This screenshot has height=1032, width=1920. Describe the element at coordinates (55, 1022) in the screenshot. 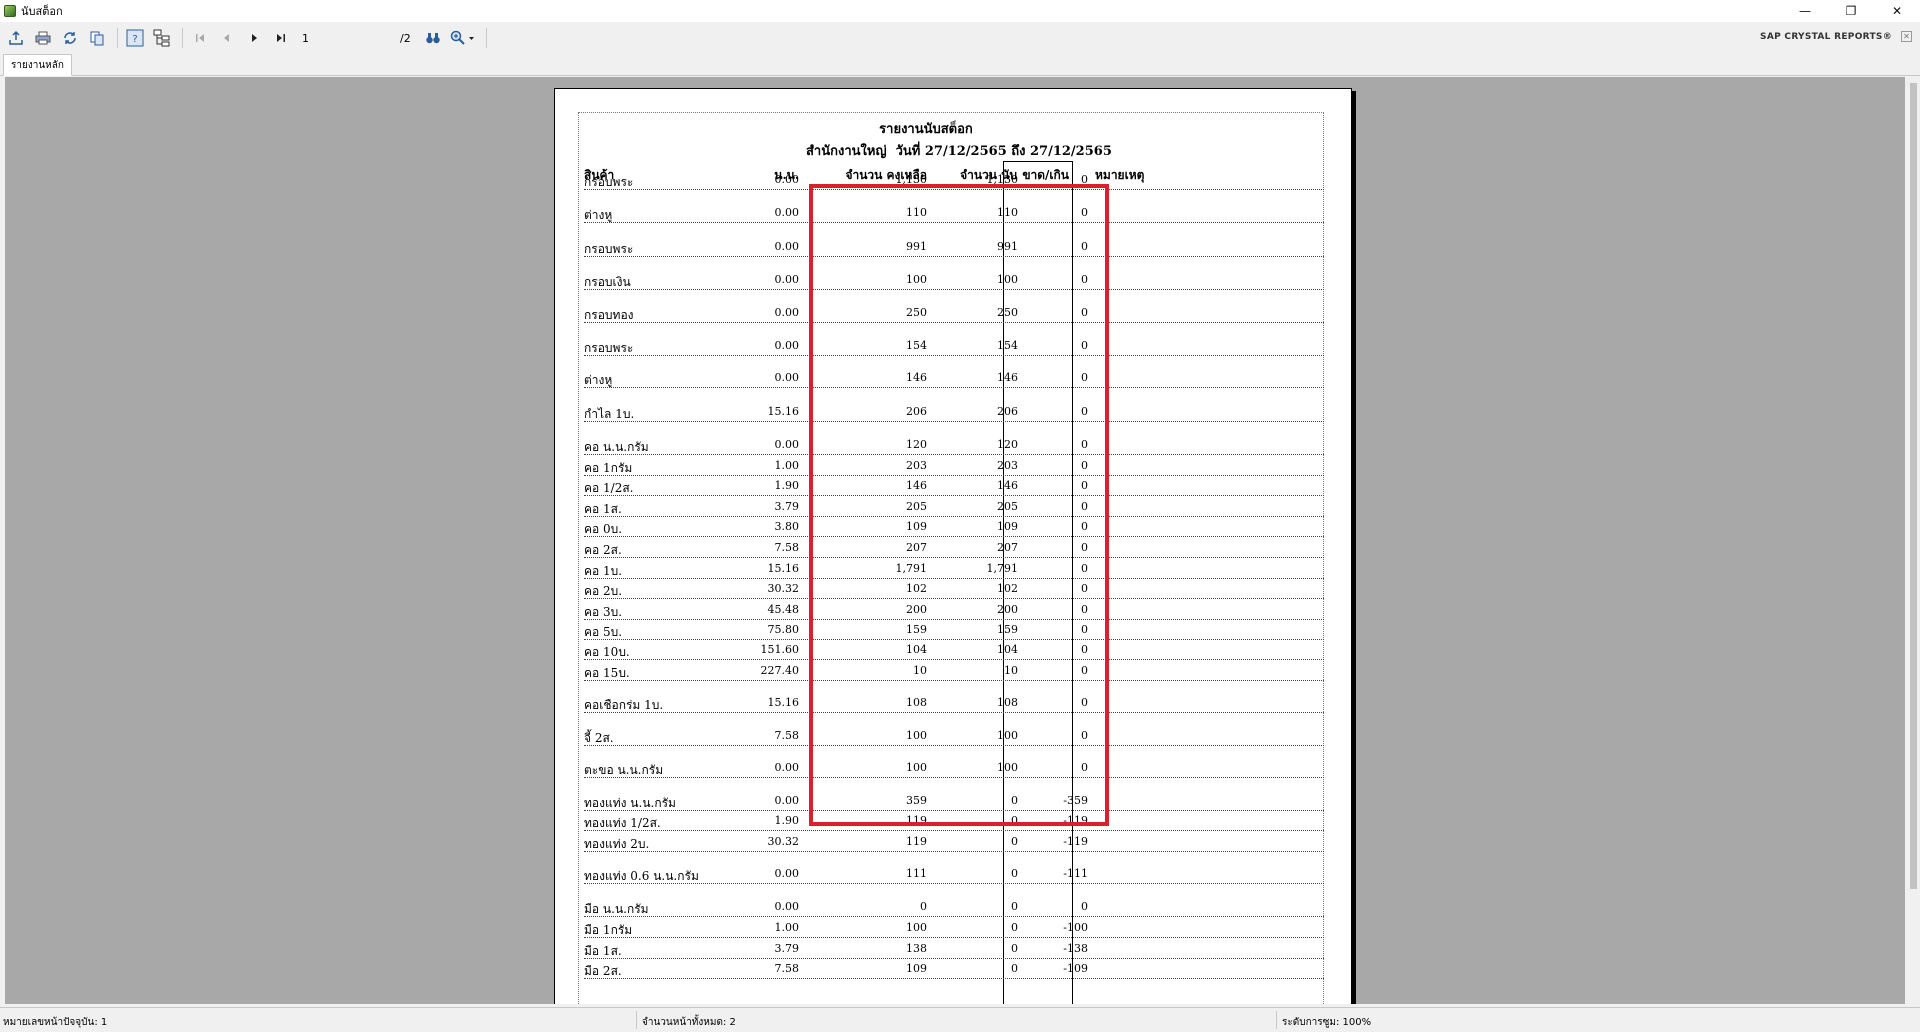

I see `status-current-page: หมายเลขหน้าปัจจุบัน: 1` at that location.